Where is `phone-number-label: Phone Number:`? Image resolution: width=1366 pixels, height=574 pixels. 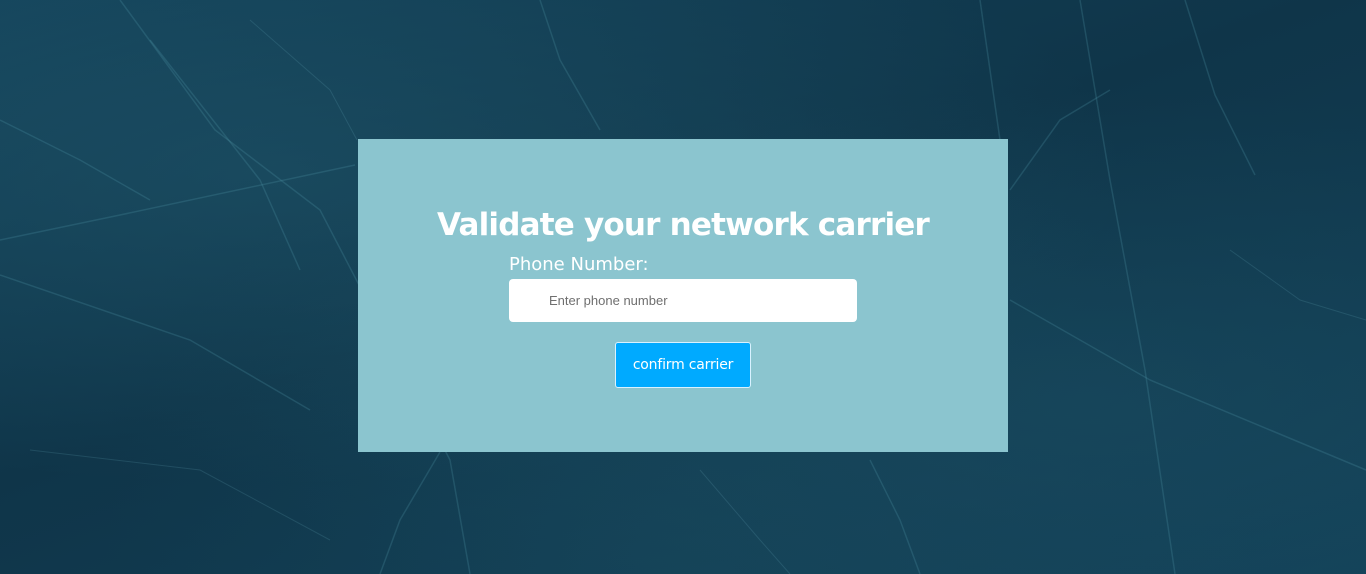
phone-number-label: Phone Number: is located at coordinates (579, 264).